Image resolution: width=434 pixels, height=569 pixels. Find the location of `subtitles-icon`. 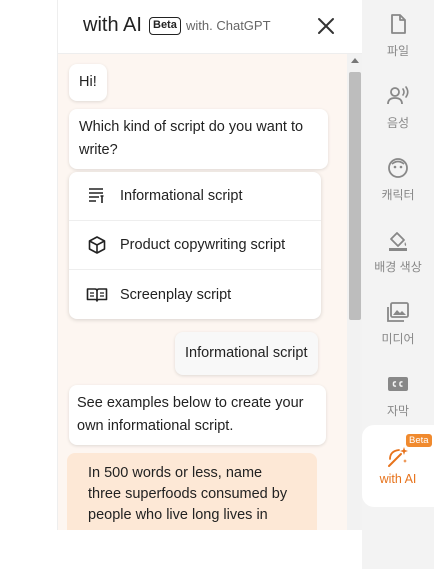

subtitles-icon is located at coordinates (398, 384).